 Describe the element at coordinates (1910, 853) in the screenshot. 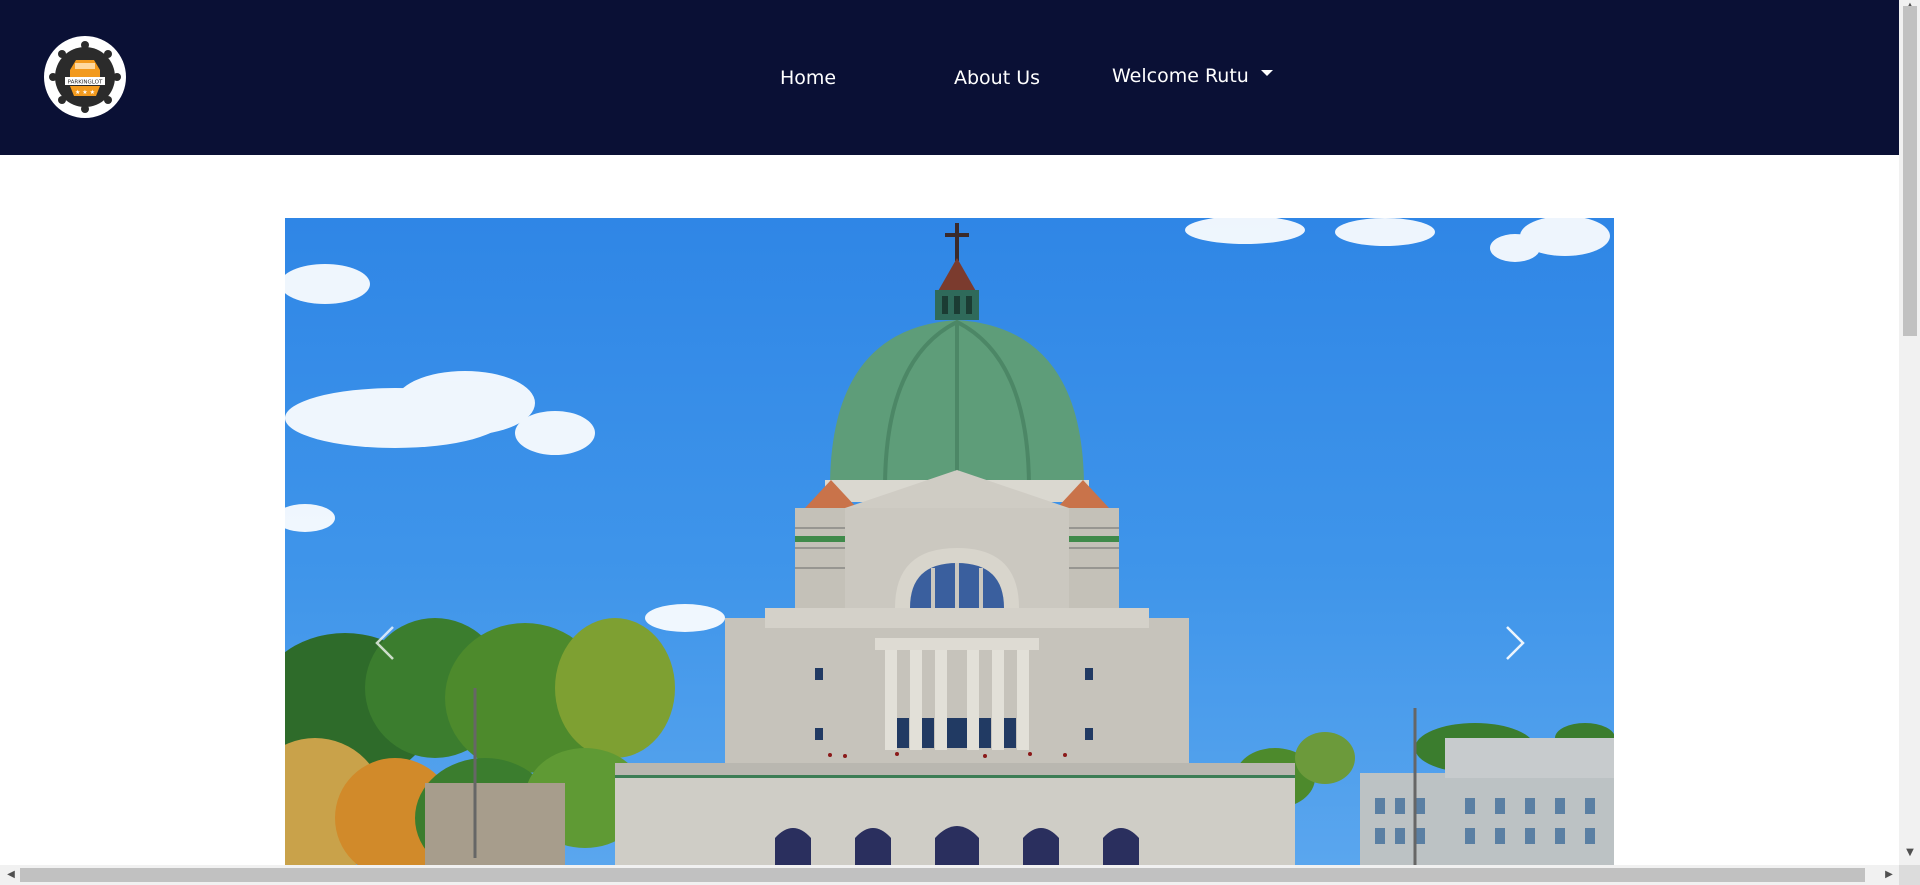

I see `scroll-down-icon: ▼` at that location.